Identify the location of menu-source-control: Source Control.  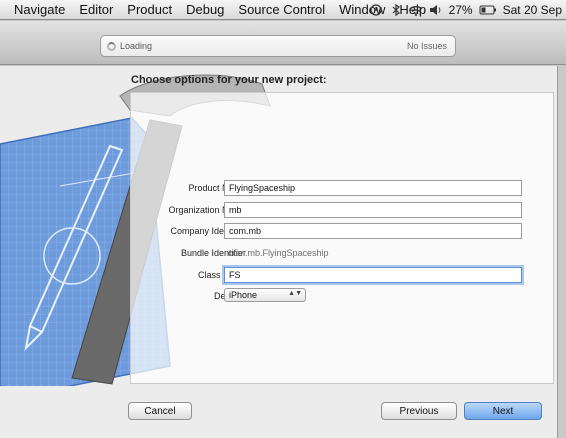
(281, 9).